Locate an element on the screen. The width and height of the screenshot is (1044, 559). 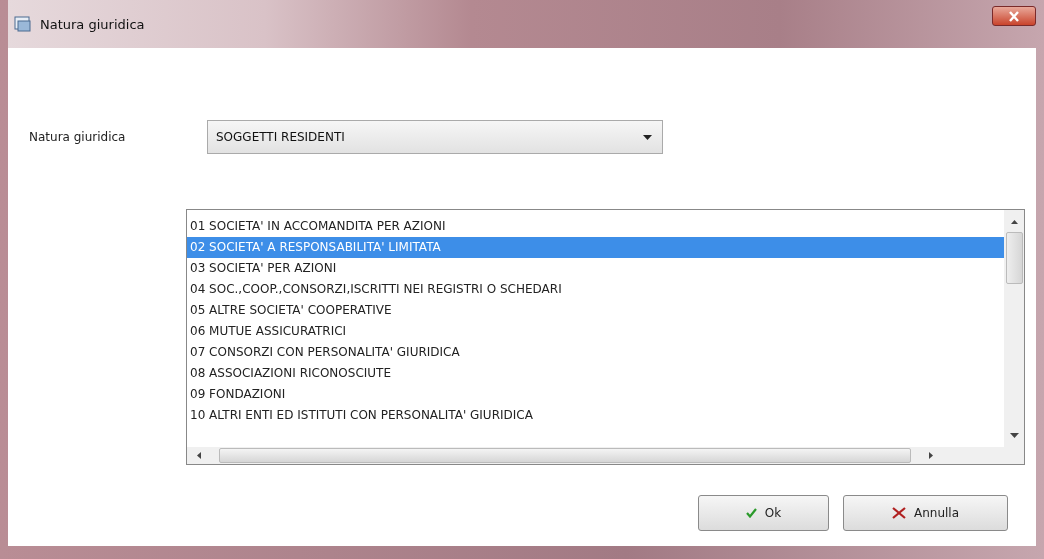
list-item: 05 ALTRE SOCIETA' COOPERATIVE is located at coordinates (595, 310).